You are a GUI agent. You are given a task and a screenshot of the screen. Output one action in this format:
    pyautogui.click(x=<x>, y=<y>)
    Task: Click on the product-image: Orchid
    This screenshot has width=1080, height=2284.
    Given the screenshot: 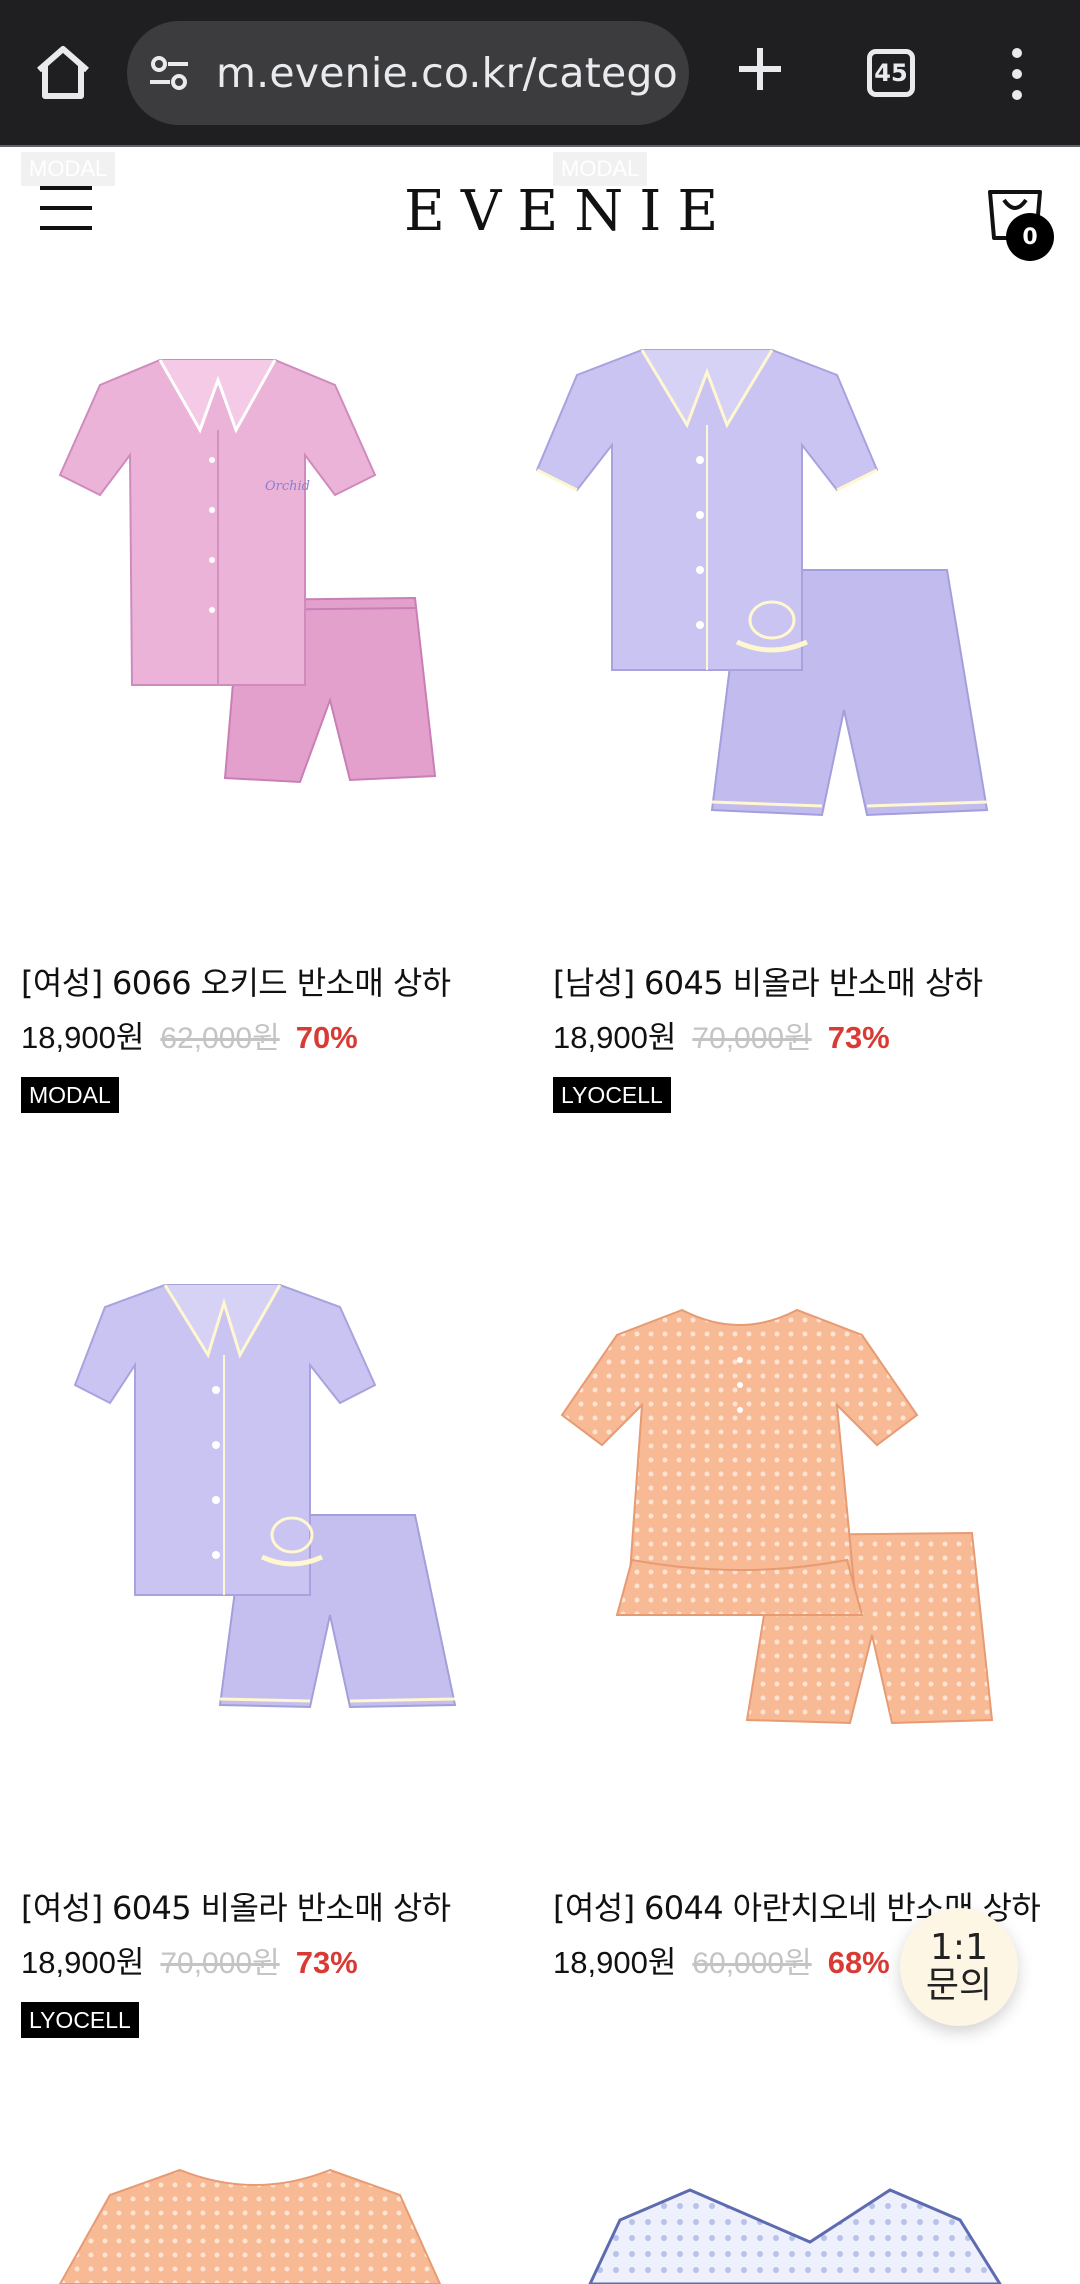 What is the action you would take?
    pyautogui.click(x=260, y=590)
    